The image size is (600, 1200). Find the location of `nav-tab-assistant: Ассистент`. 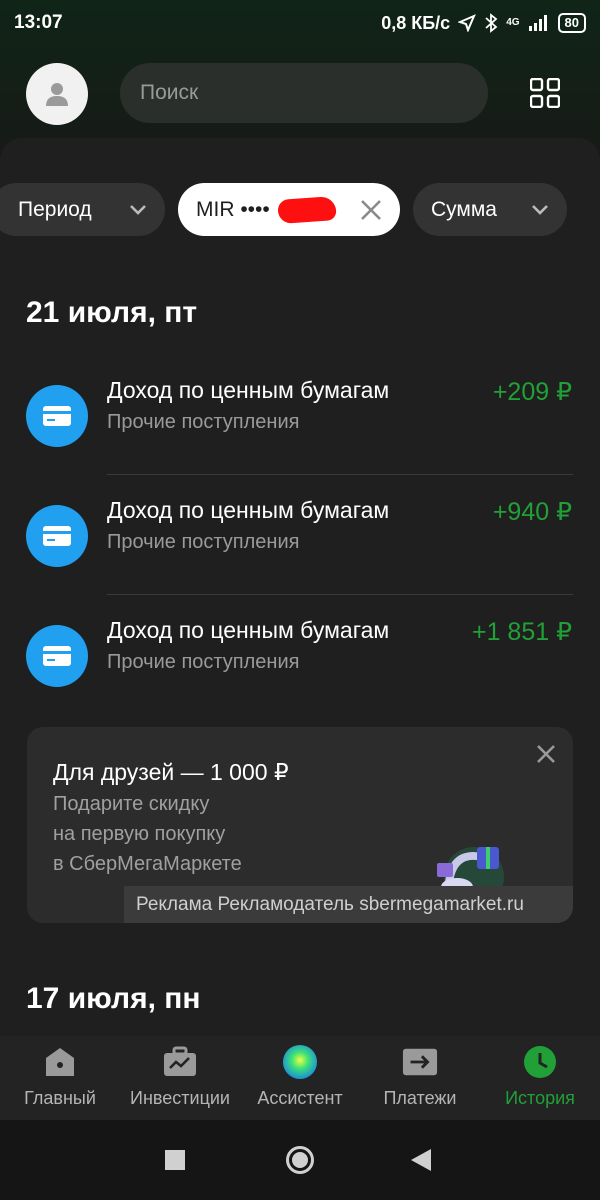

nav-tab-assistant: Ассистент is located at coordinates (300, 1078).